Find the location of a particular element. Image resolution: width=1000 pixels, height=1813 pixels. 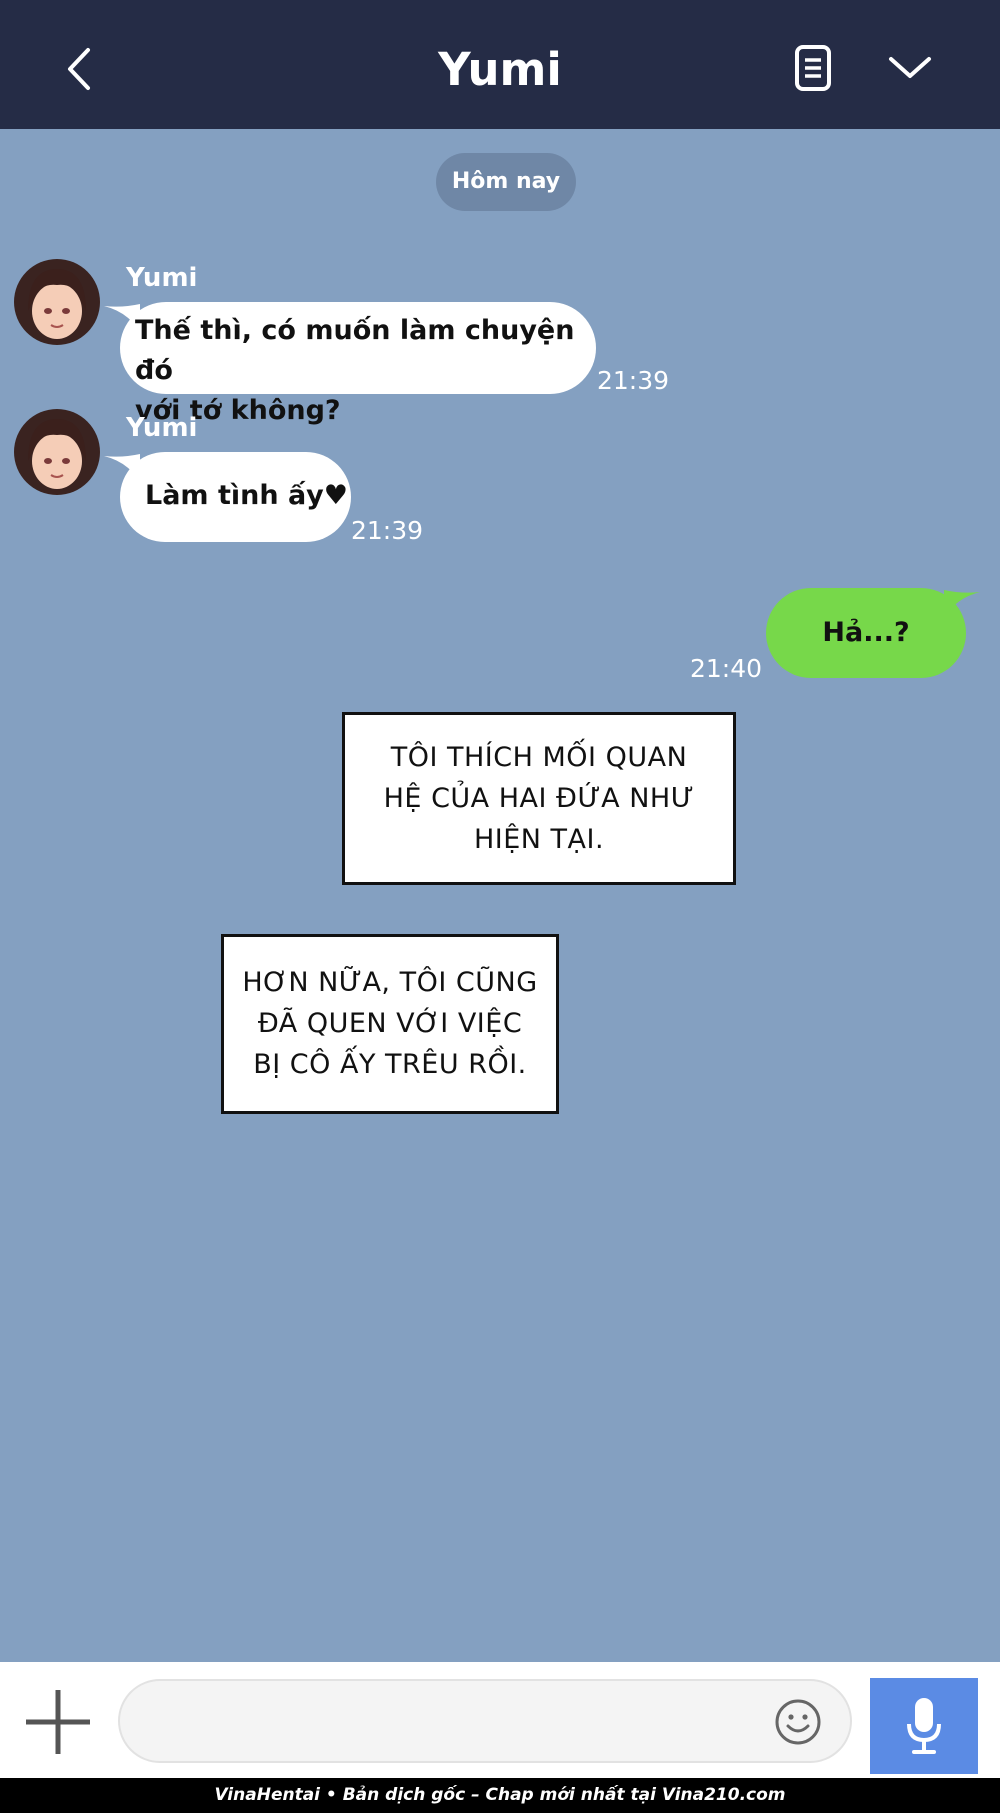

chevron-down-icon is located at coordinates (910, 67).